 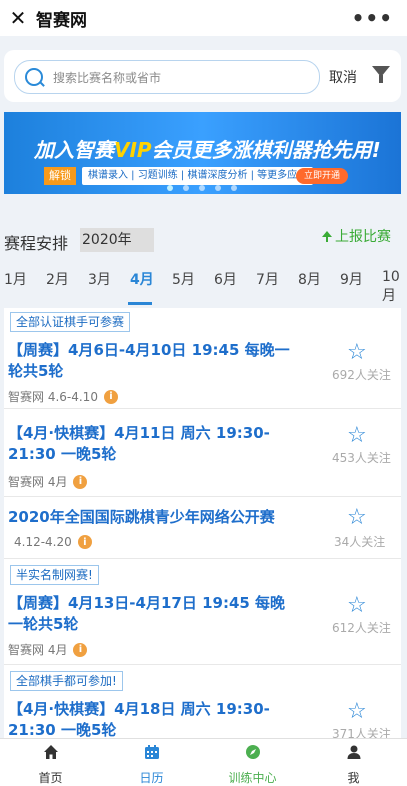 I want to click on tab-month: 8月, so click(x=309, y=279).